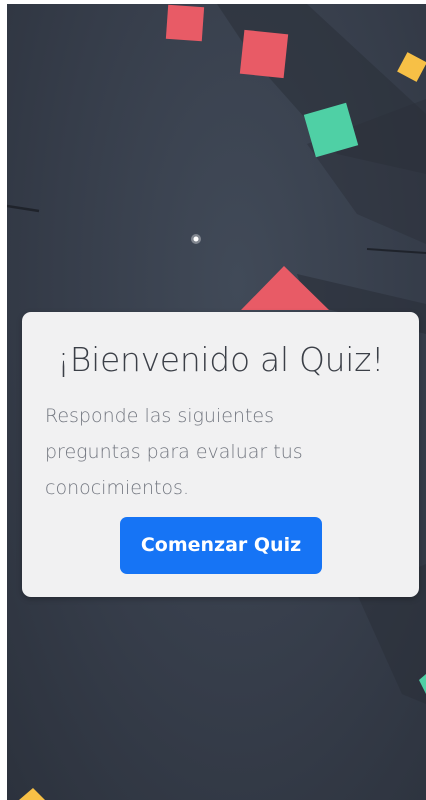 This screenshot has height=800, width=426. What do you see at coordinates (32, 794) in the screenshot?
I see `confetti-yellow-triangle` at bounding box center [32, 794].